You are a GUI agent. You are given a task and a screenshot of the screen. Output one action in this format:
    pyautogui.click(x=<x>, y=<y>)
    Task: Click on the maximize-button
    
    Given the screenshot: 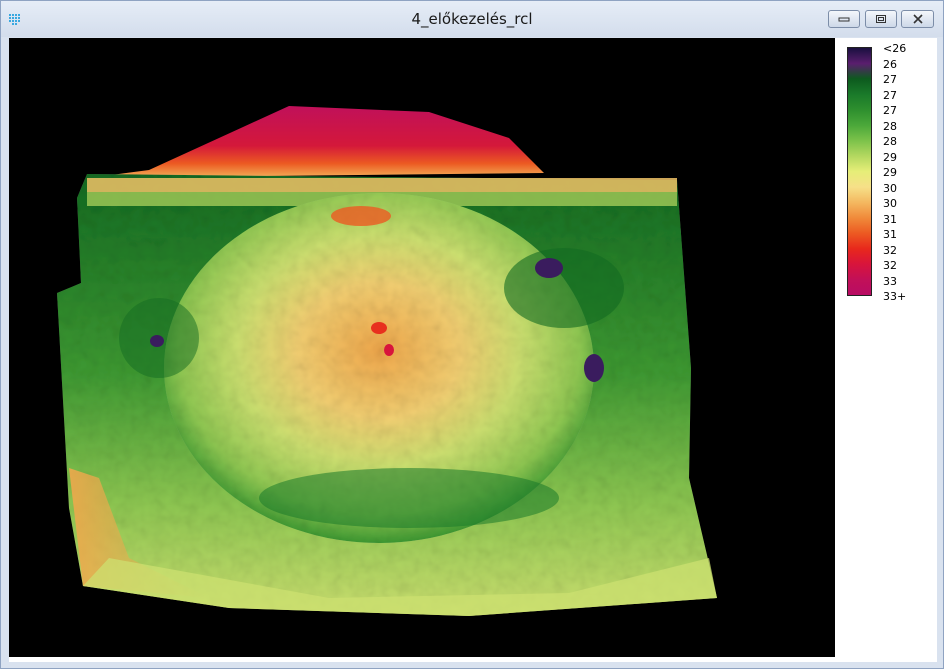 What is the action you would take?
    pyautogui.click(x=881, y=19)
    